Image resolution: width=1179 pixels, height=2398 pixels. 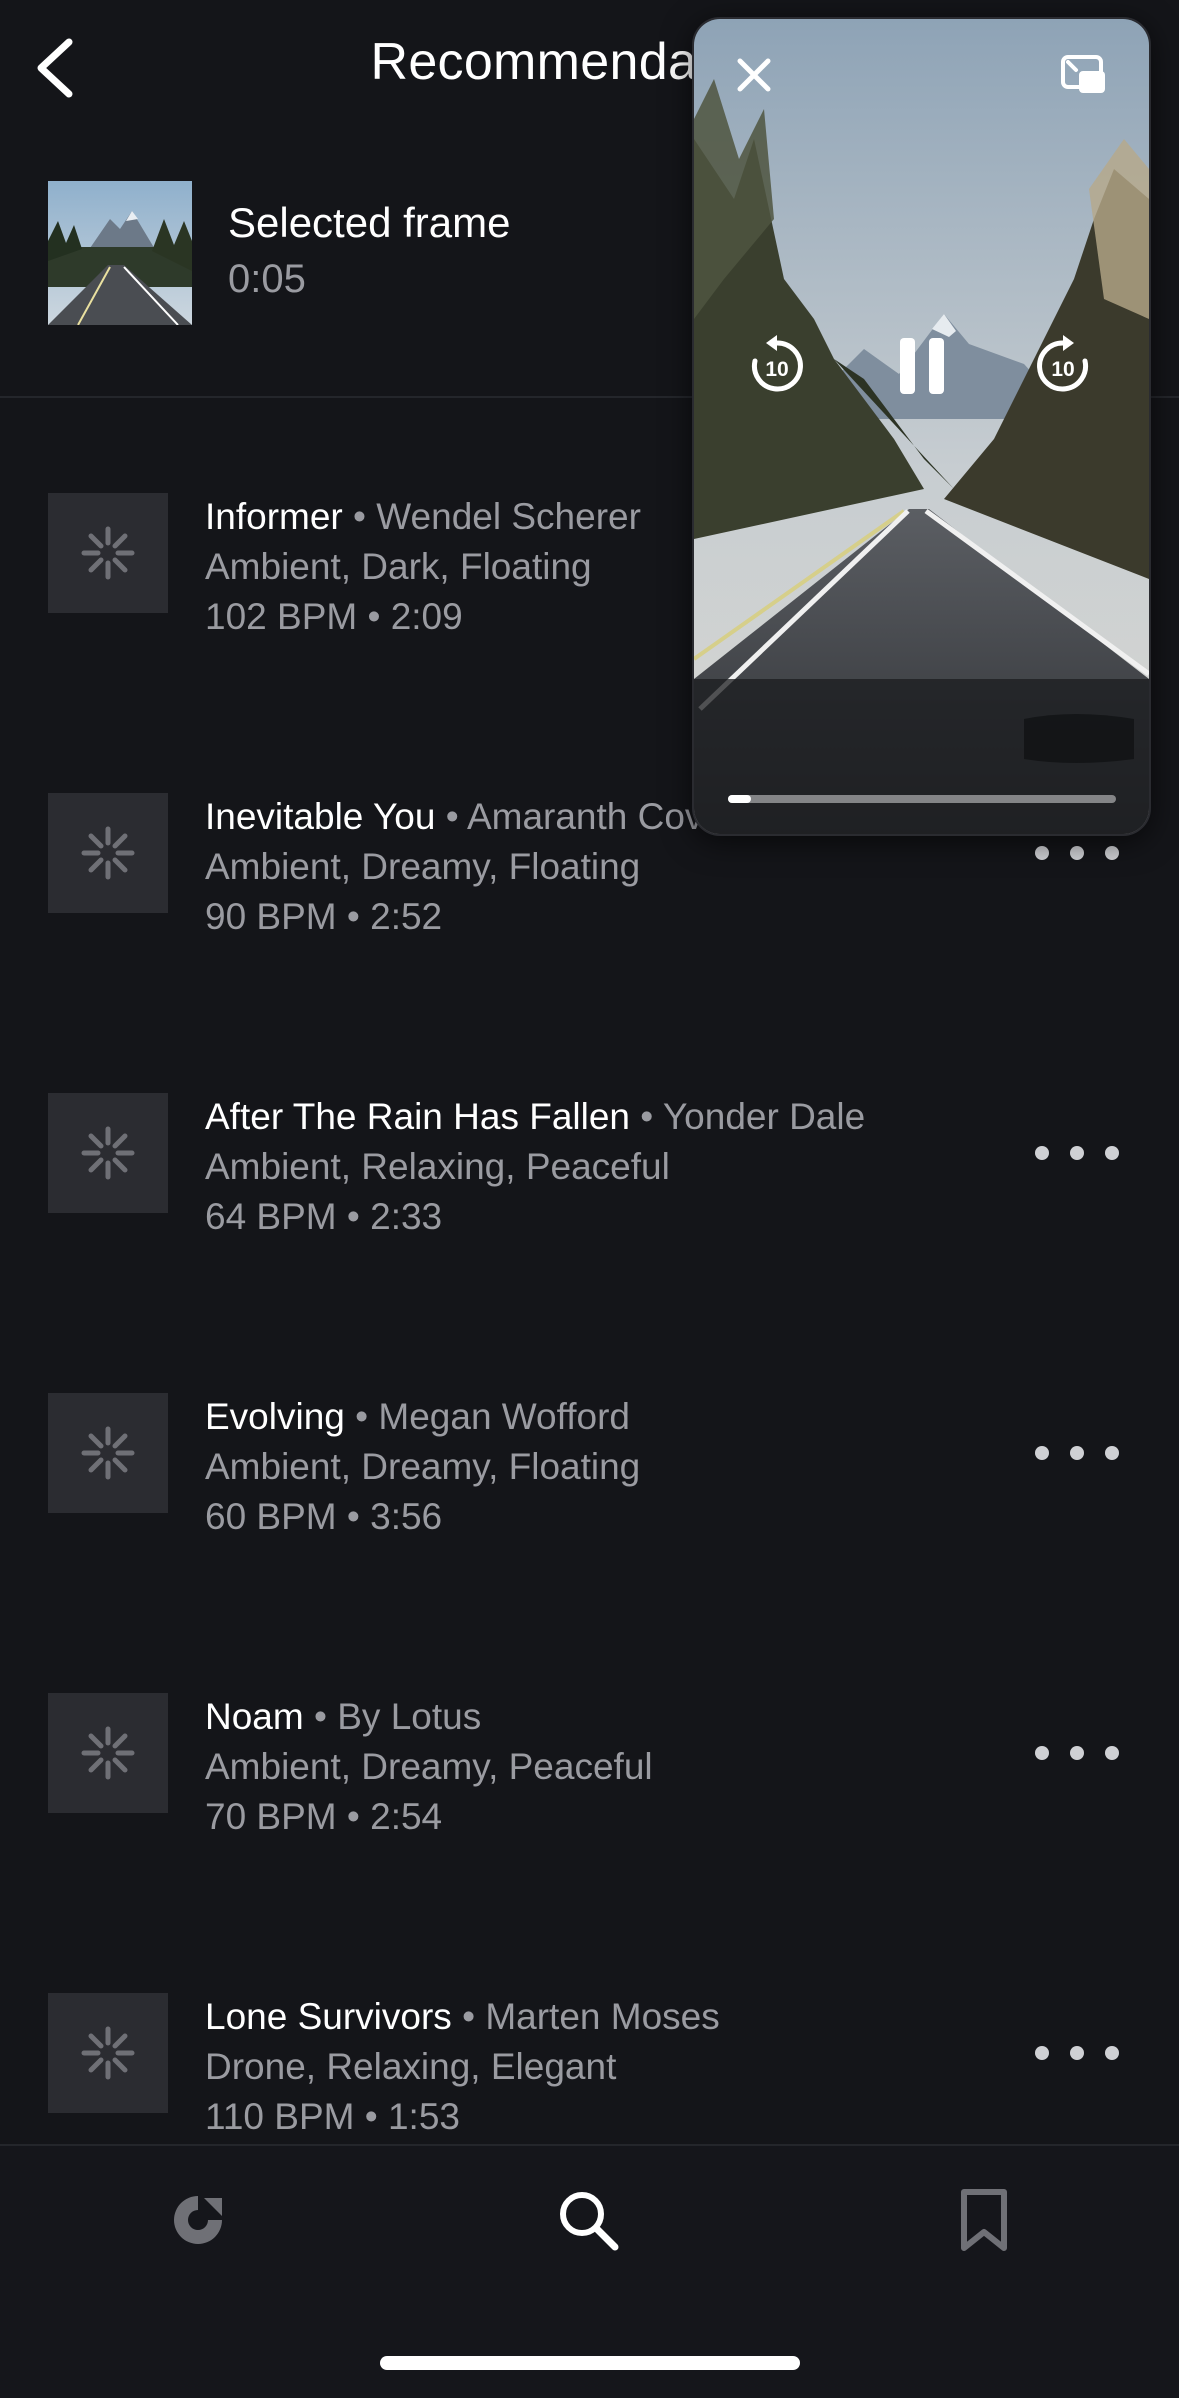 What do you see at coordinates (328, 2016) in the screenshot?
I see `track-name: Lone Survivors` at bounding box center [328, 2016].